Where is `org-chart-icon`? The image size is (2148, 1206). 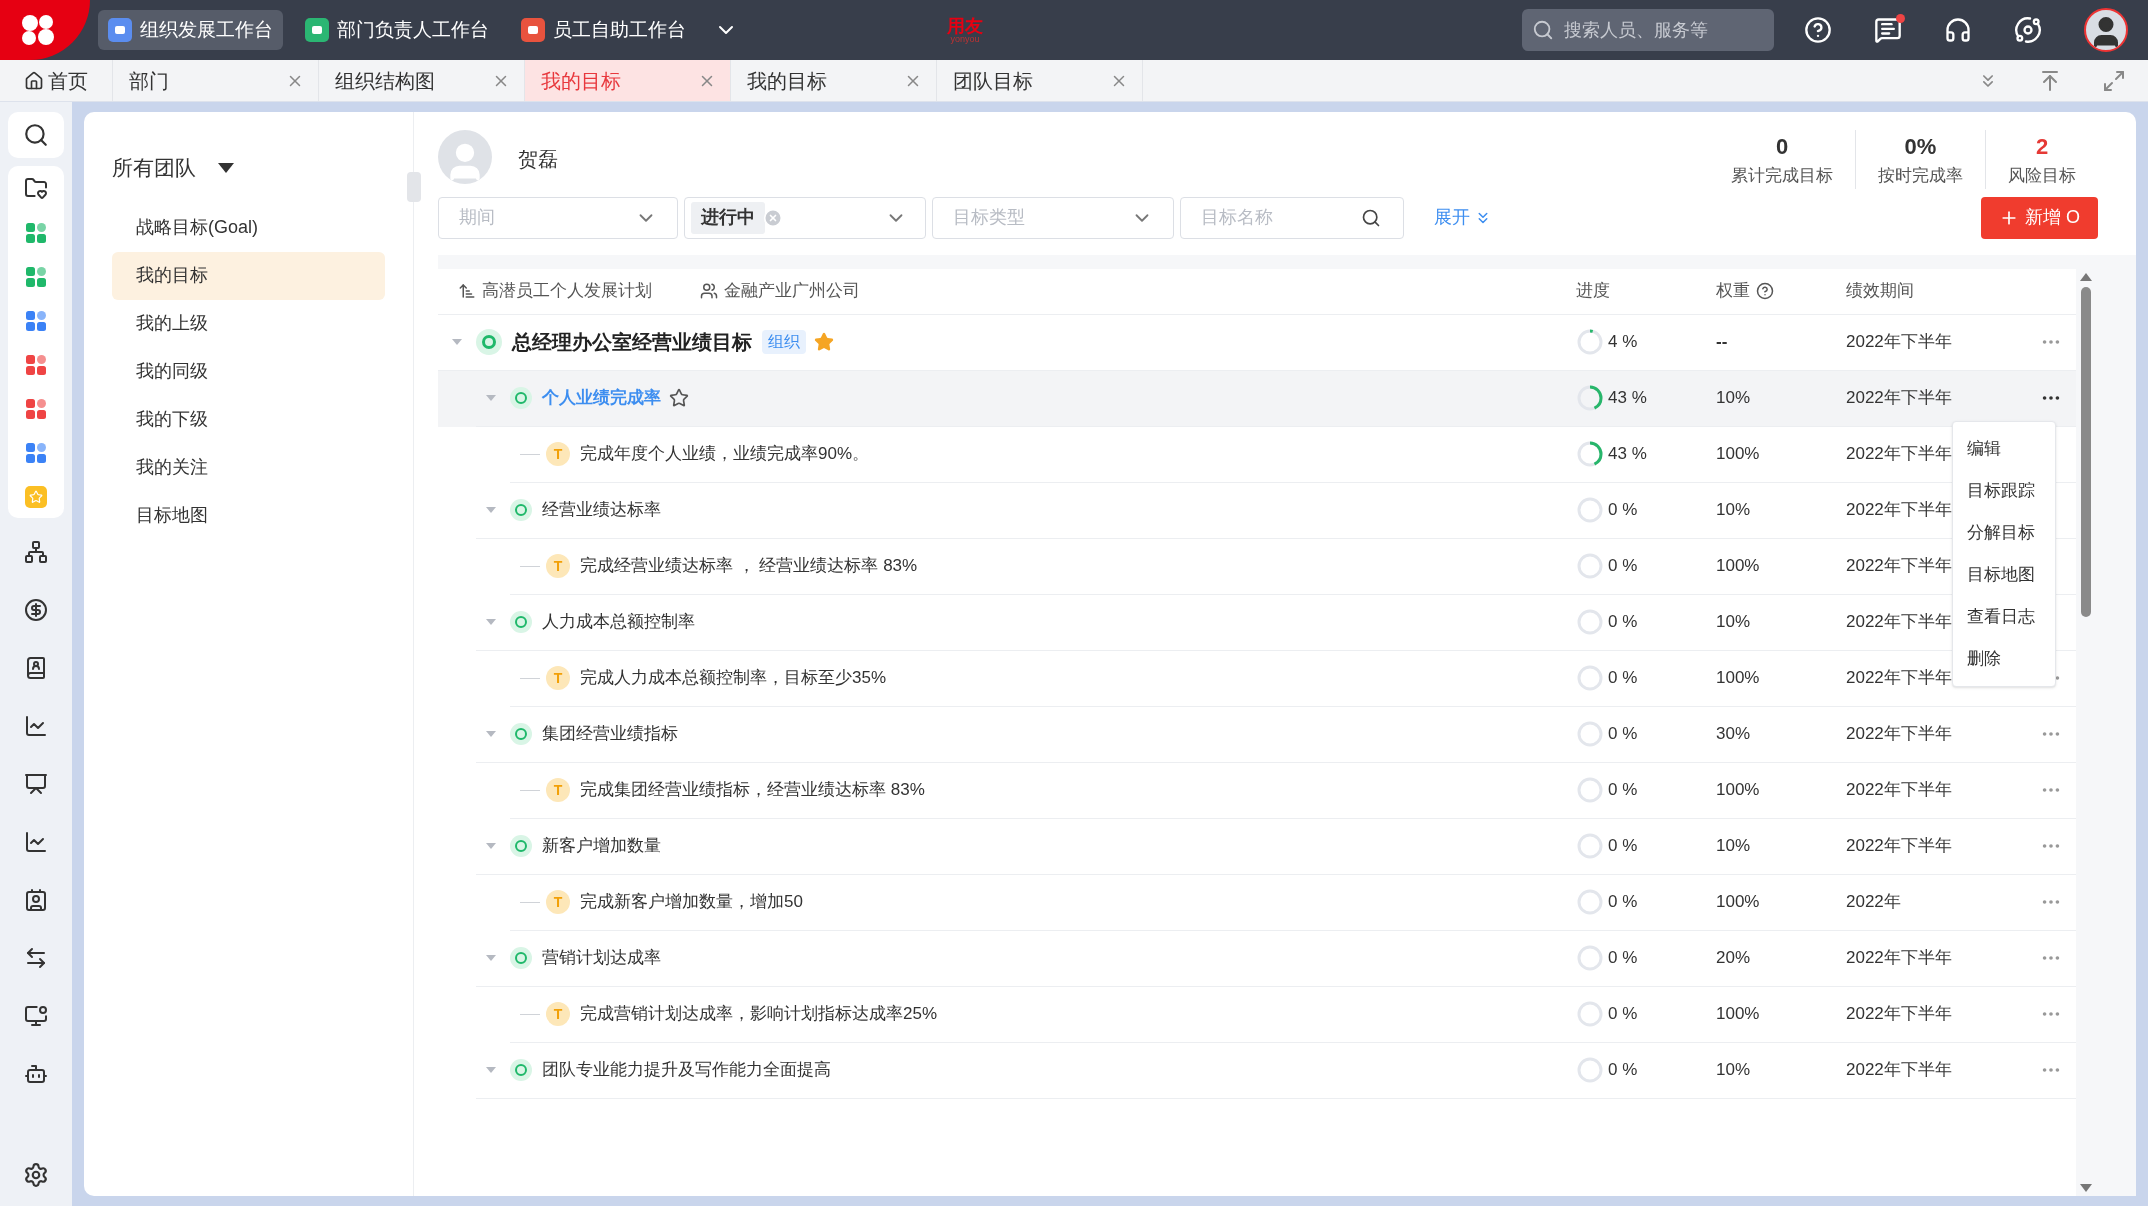 org-chart-icon is located at coordinates (36, 552).